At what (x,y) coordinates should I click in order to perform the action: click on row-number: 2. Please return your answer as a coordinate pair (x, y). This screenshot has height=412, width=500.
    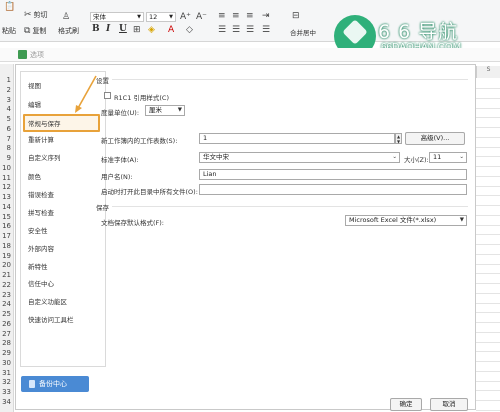
    Looking at the image, I should click on (6, 90).